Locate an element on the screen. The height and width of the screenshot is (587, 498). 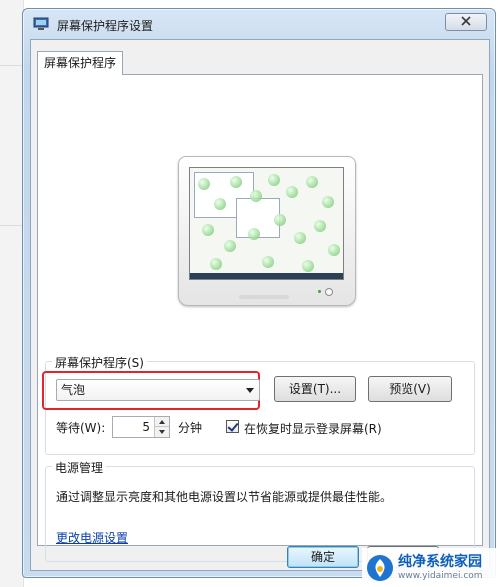
screensaver-select: 气泡 is located at coordinates (158, 390).